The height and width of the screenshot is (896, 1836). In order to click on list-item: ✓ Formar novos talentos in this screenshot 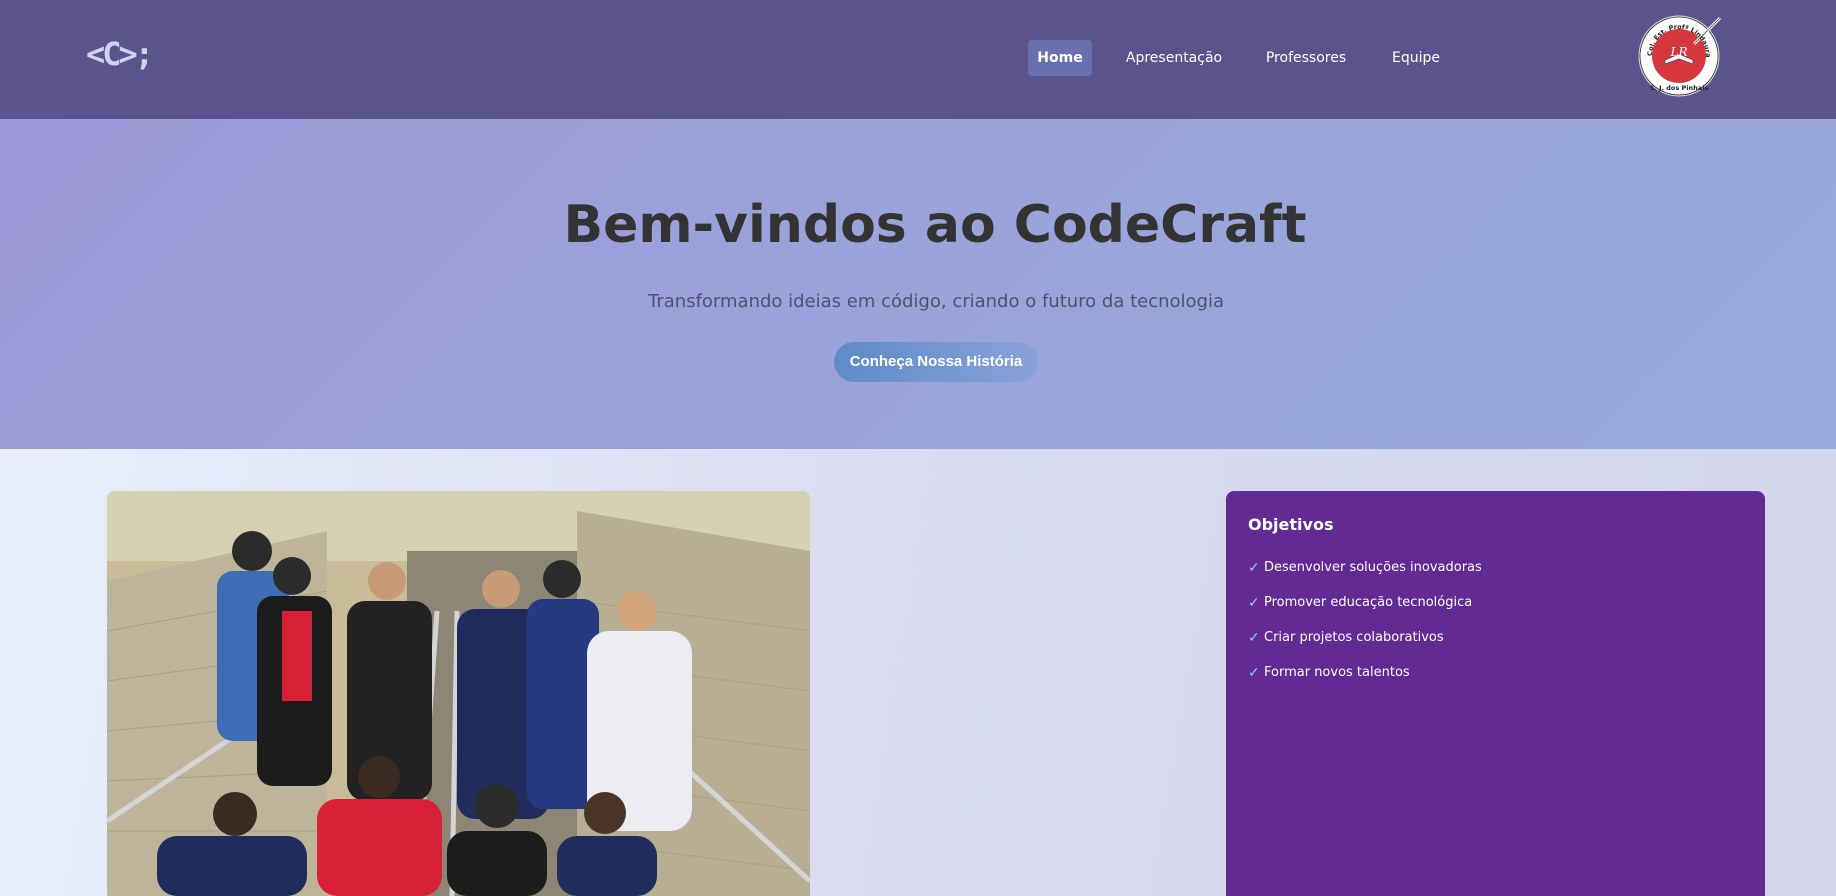, I will do `click(1365, 681)`.